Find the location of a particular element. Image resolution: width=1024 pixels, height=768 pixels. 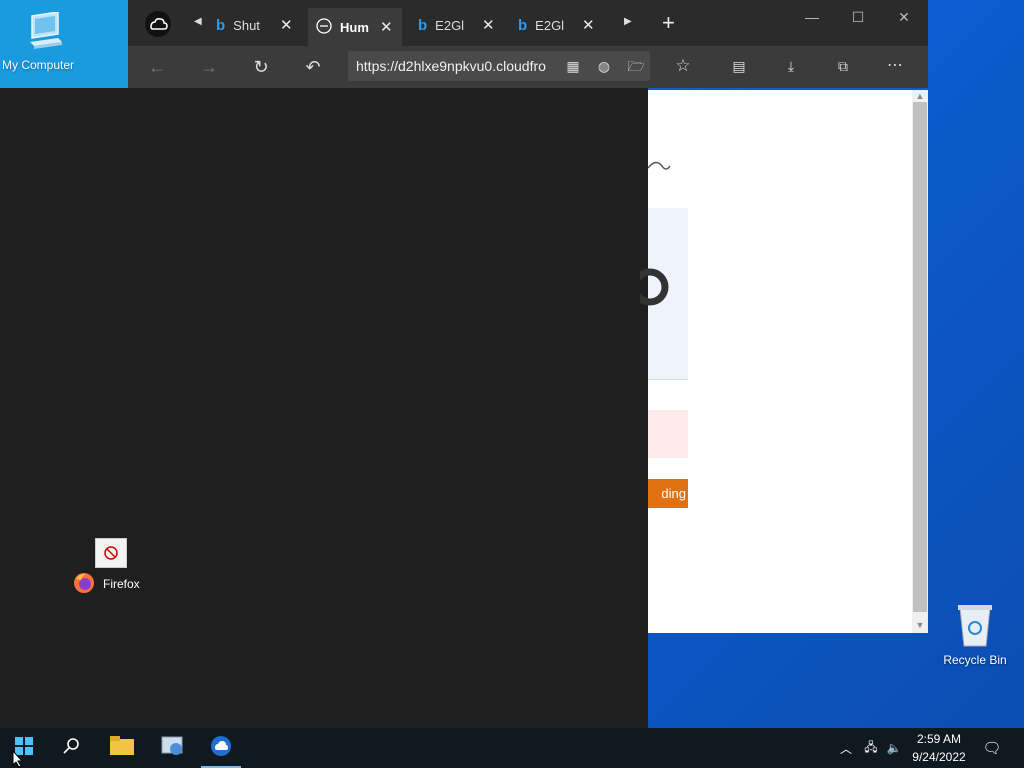

tab-e2gl-1: b E2Gl ✕ is located at coordinates (461, 25).